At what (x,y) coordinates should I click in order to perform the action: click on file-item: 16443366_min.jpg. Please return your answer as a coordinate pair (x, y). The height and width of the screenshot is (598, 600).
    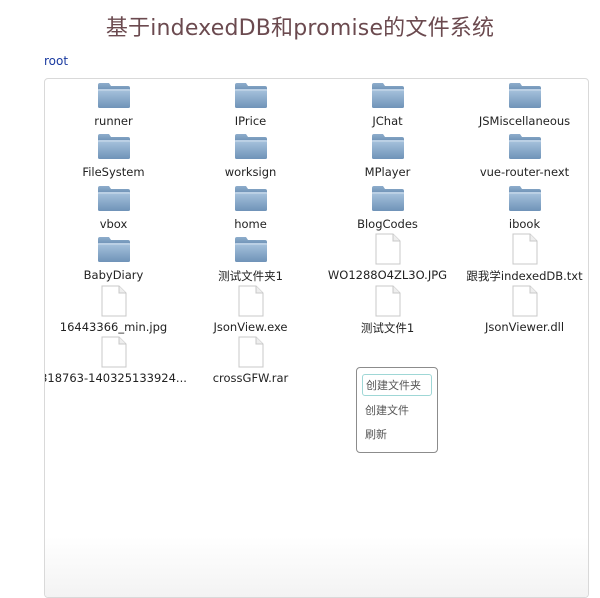
    Looking at the image, I should click on (113, 311).